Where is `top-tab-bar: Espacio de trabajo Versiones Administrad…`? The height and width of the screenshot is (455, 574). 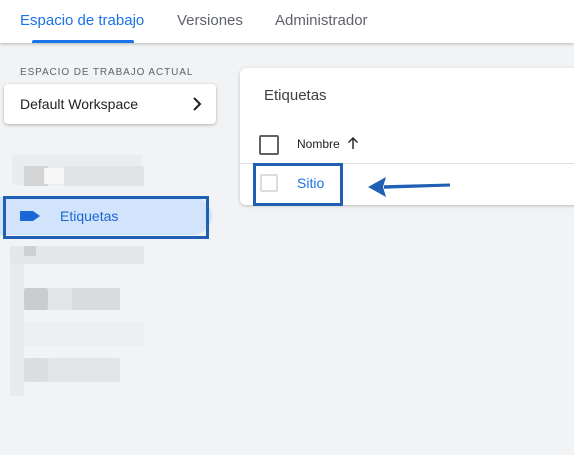 top-tab-bar: Espacio de trabajo Versiones Administrad… is located at coordinates (287, 21).